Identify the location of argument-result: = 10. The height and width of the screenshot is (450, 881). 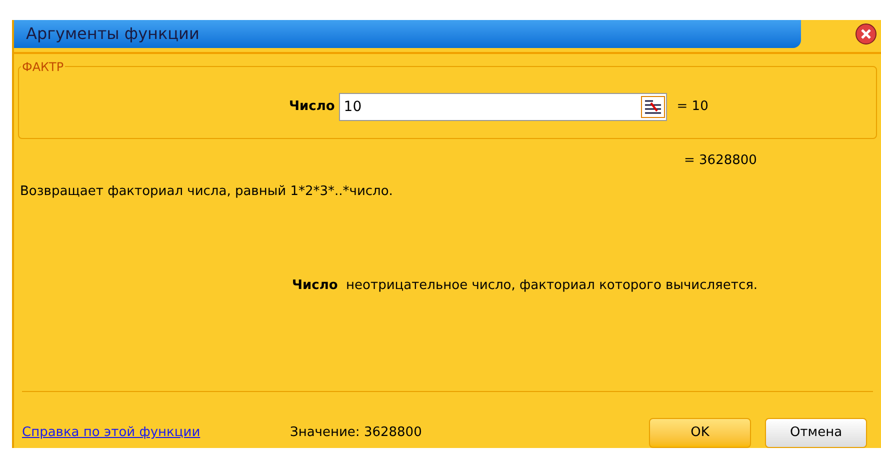
(692, 107).